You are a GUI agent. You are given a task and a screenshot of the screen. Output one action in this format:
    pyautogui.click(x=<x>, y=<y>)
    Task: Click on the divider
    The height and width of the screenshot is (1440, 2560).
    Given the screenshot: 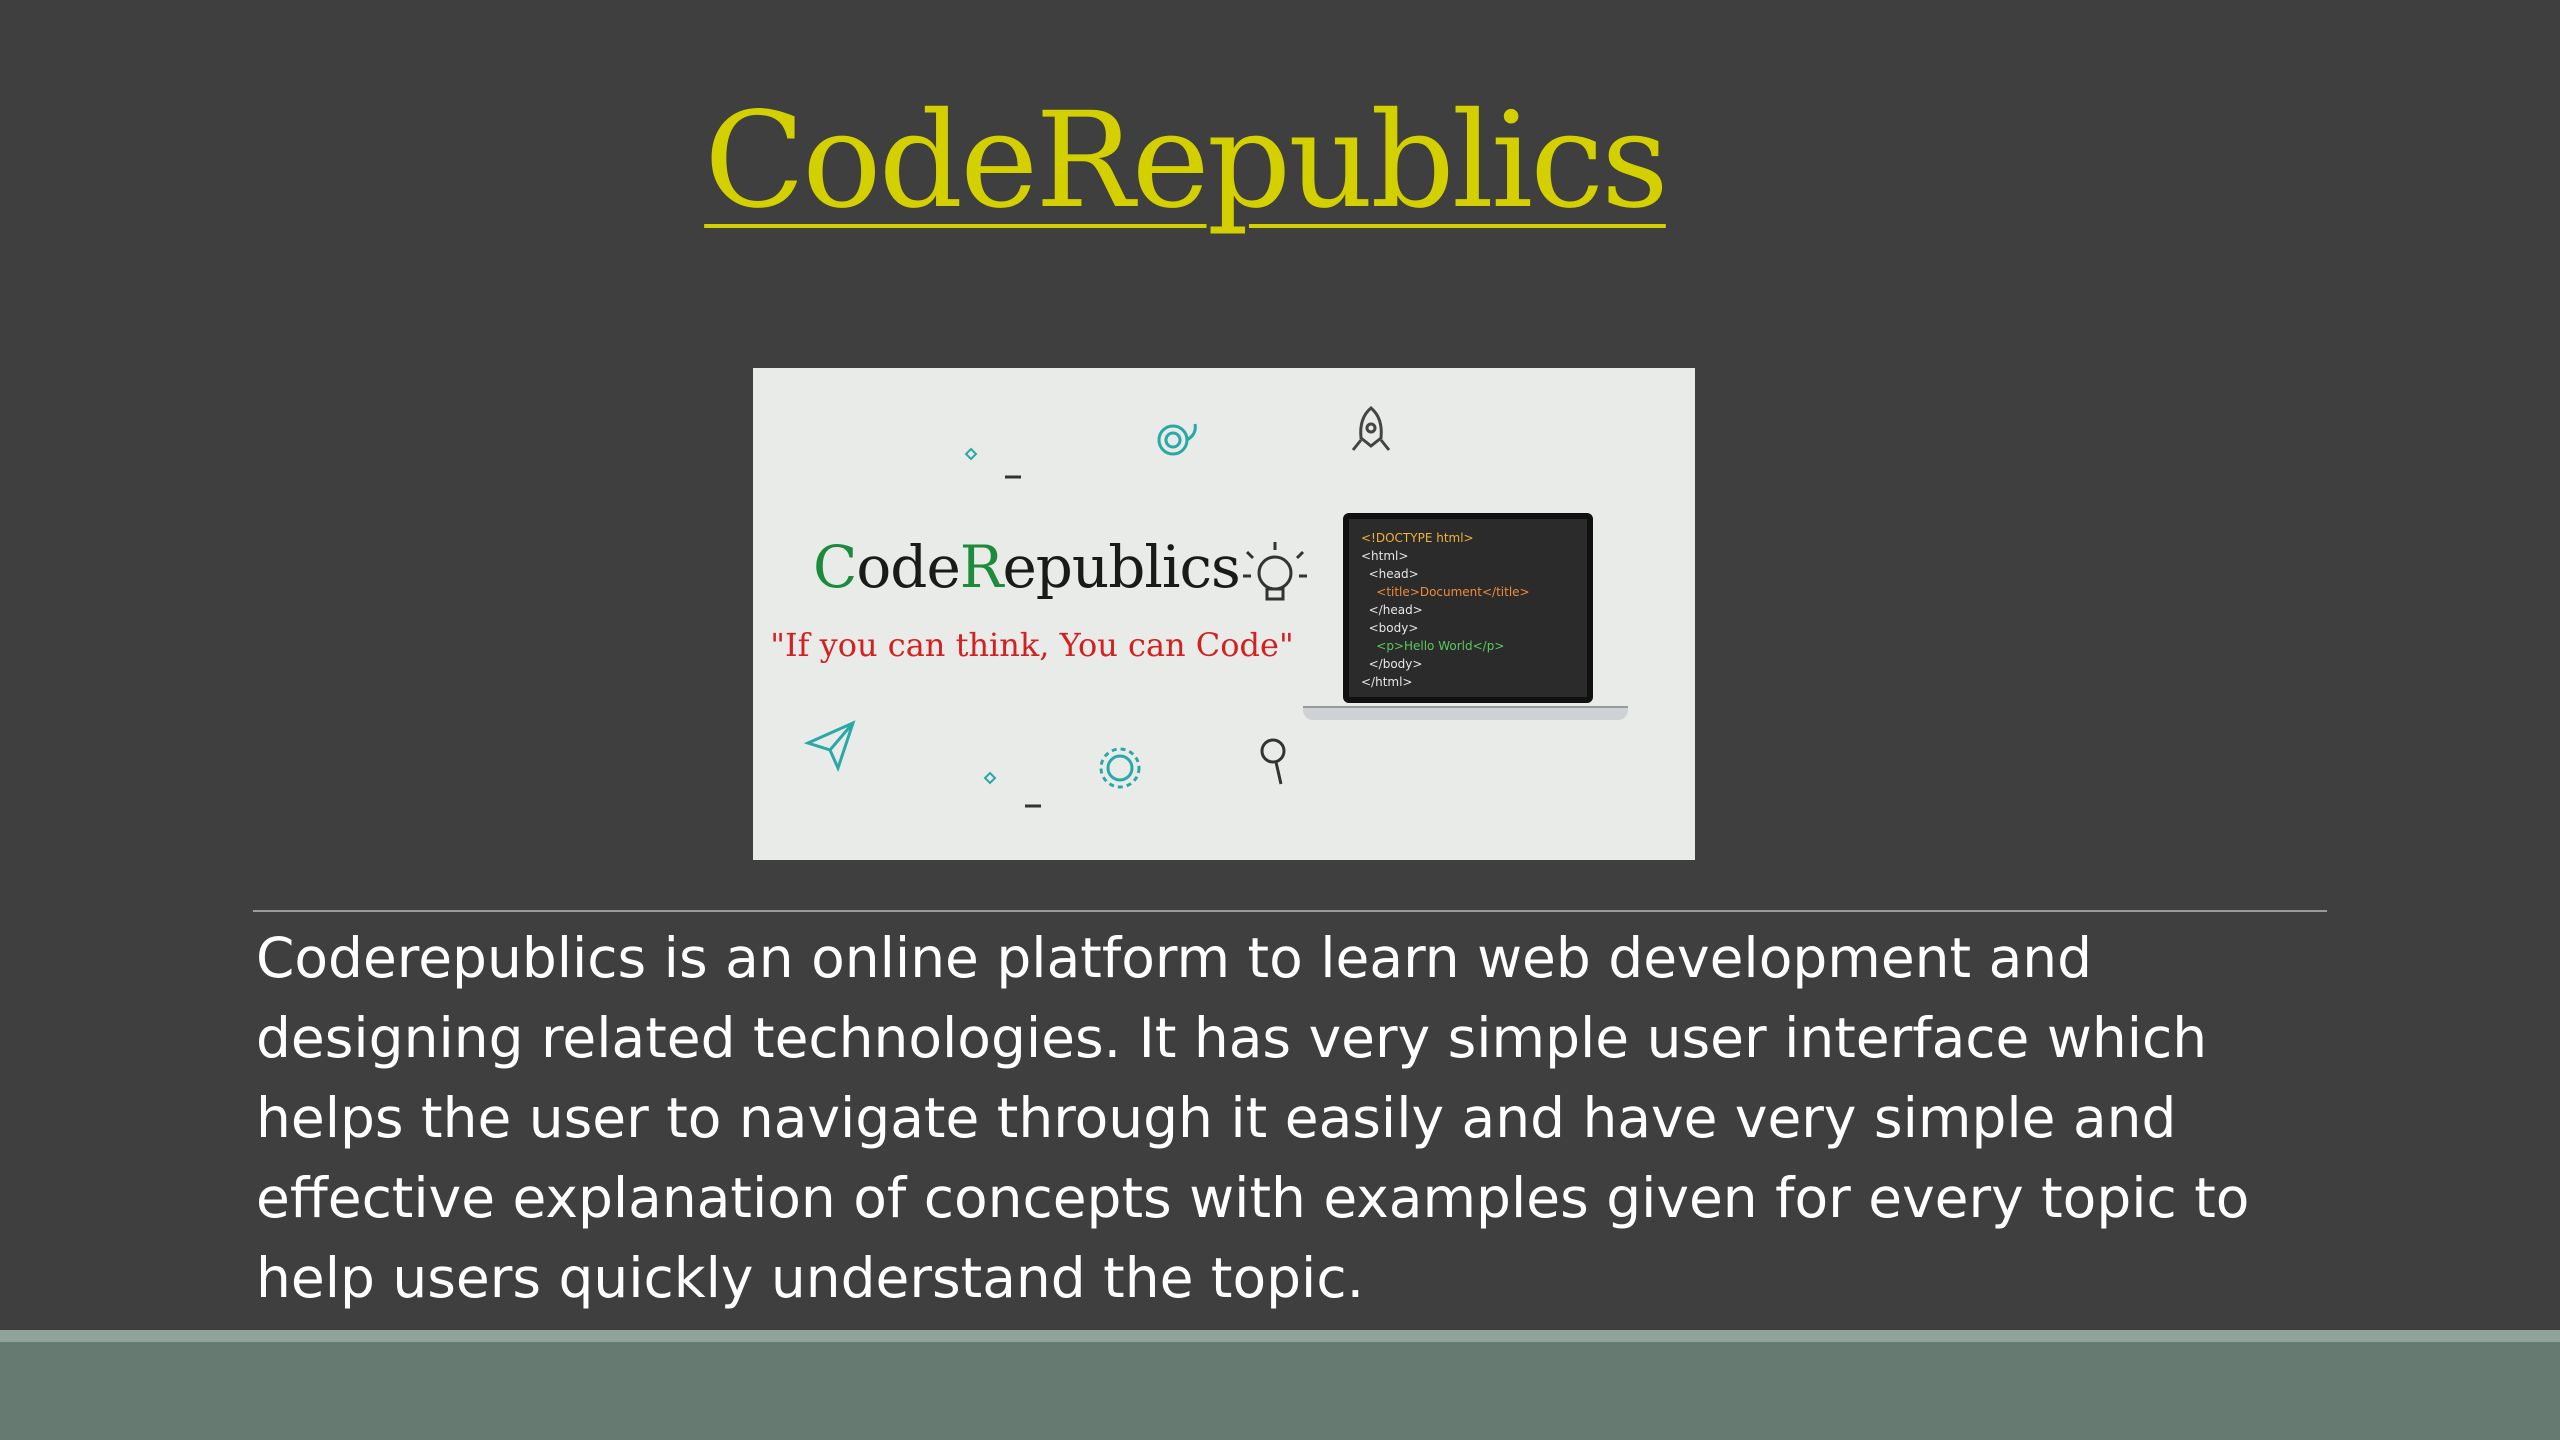 What is the action you would take?
    pyautogui.click(x=1290, y=911)
    